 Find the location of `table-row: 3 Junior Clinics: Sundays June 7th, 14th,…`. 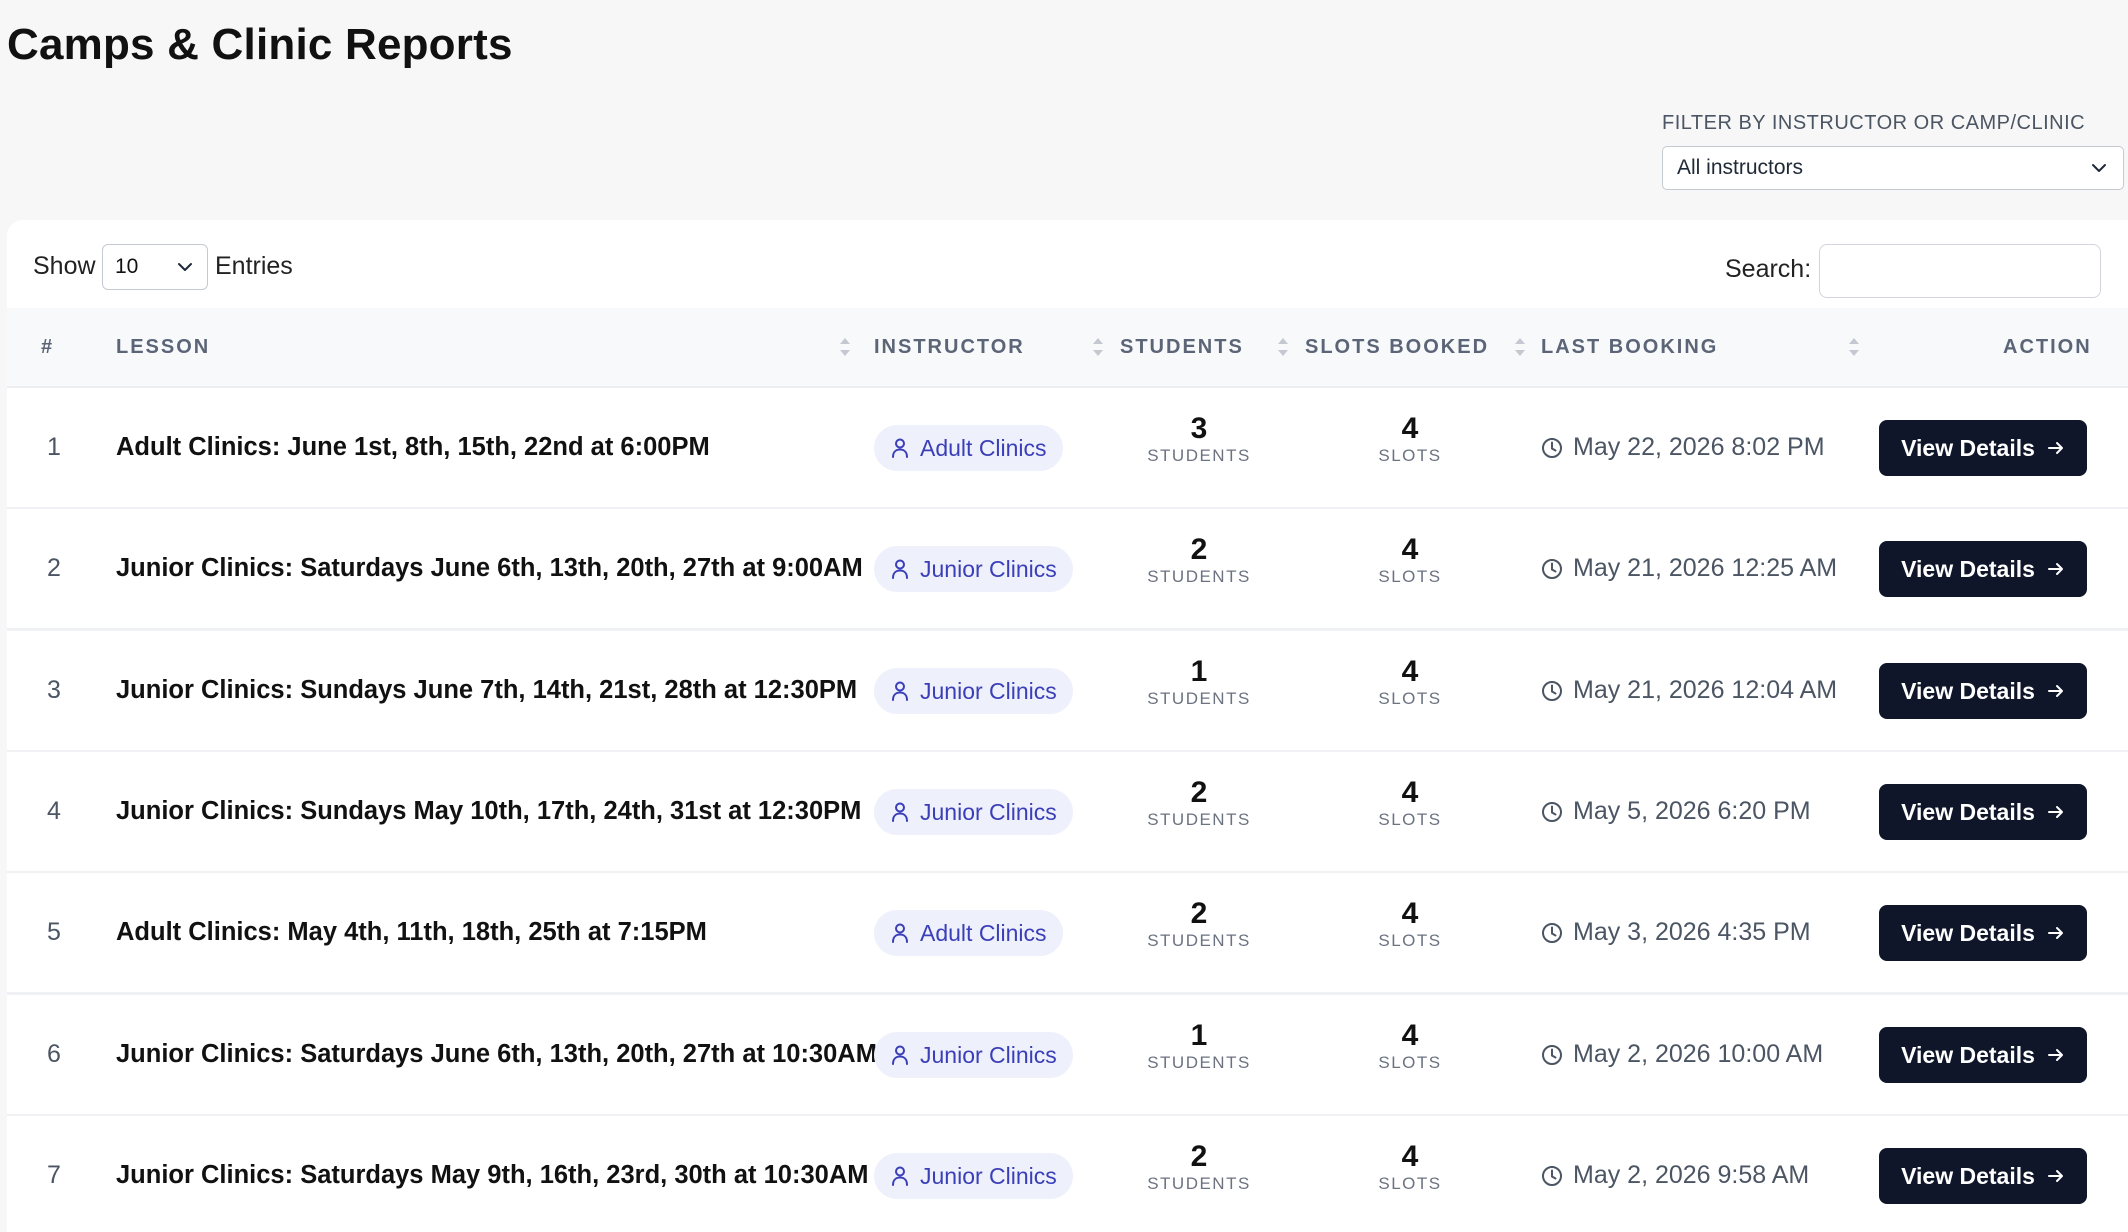

table-row: 3 Junior Clinics: Sundays June 7th, 14th,… is located at coordinates (1067, 692).